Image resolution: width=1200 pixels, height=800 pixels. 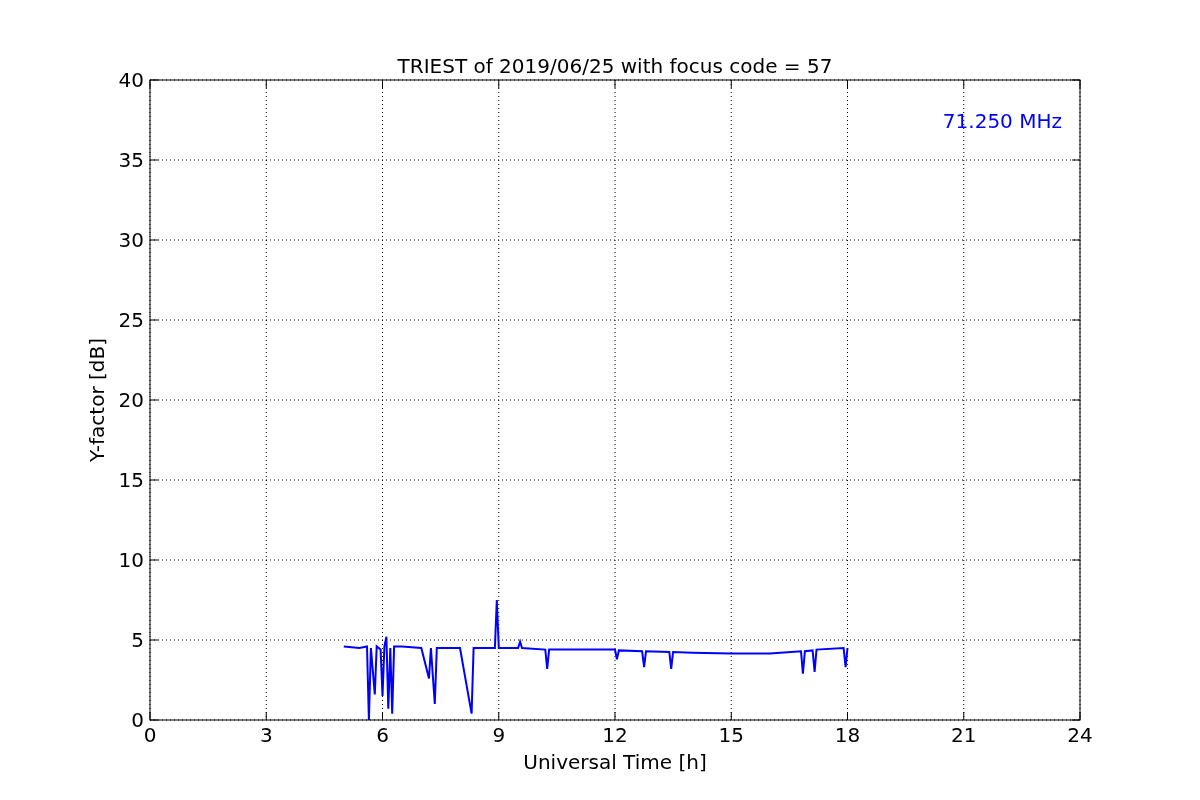 I want to click on x-tick-label: 15, so click(x=731, y=735).